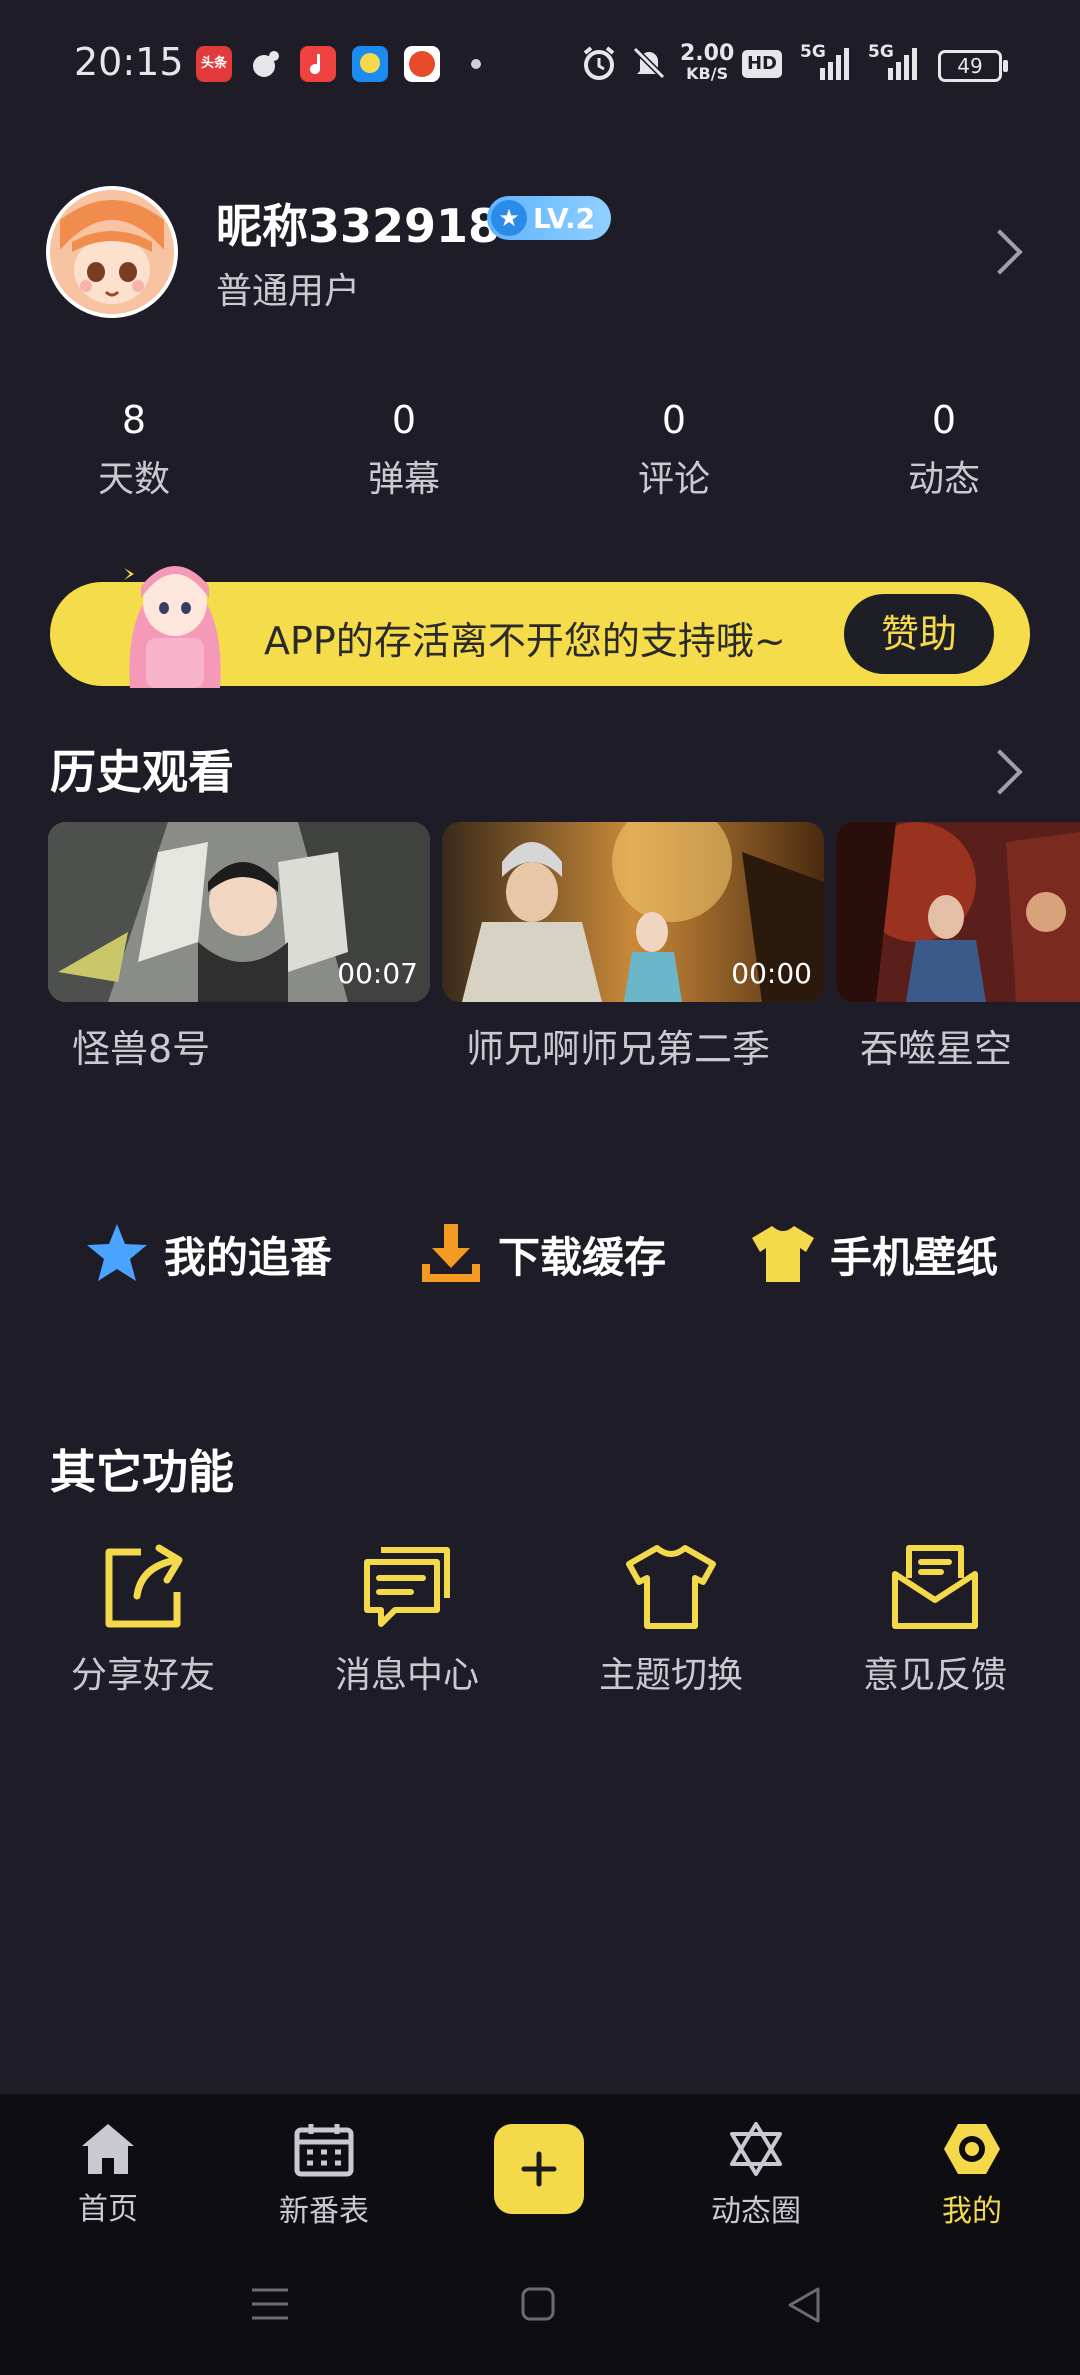 This screenshot has width=1080, height=2375. I want to click on bottom-nav: 首页 新番表 动态圈 我的, so click(540, 2234).